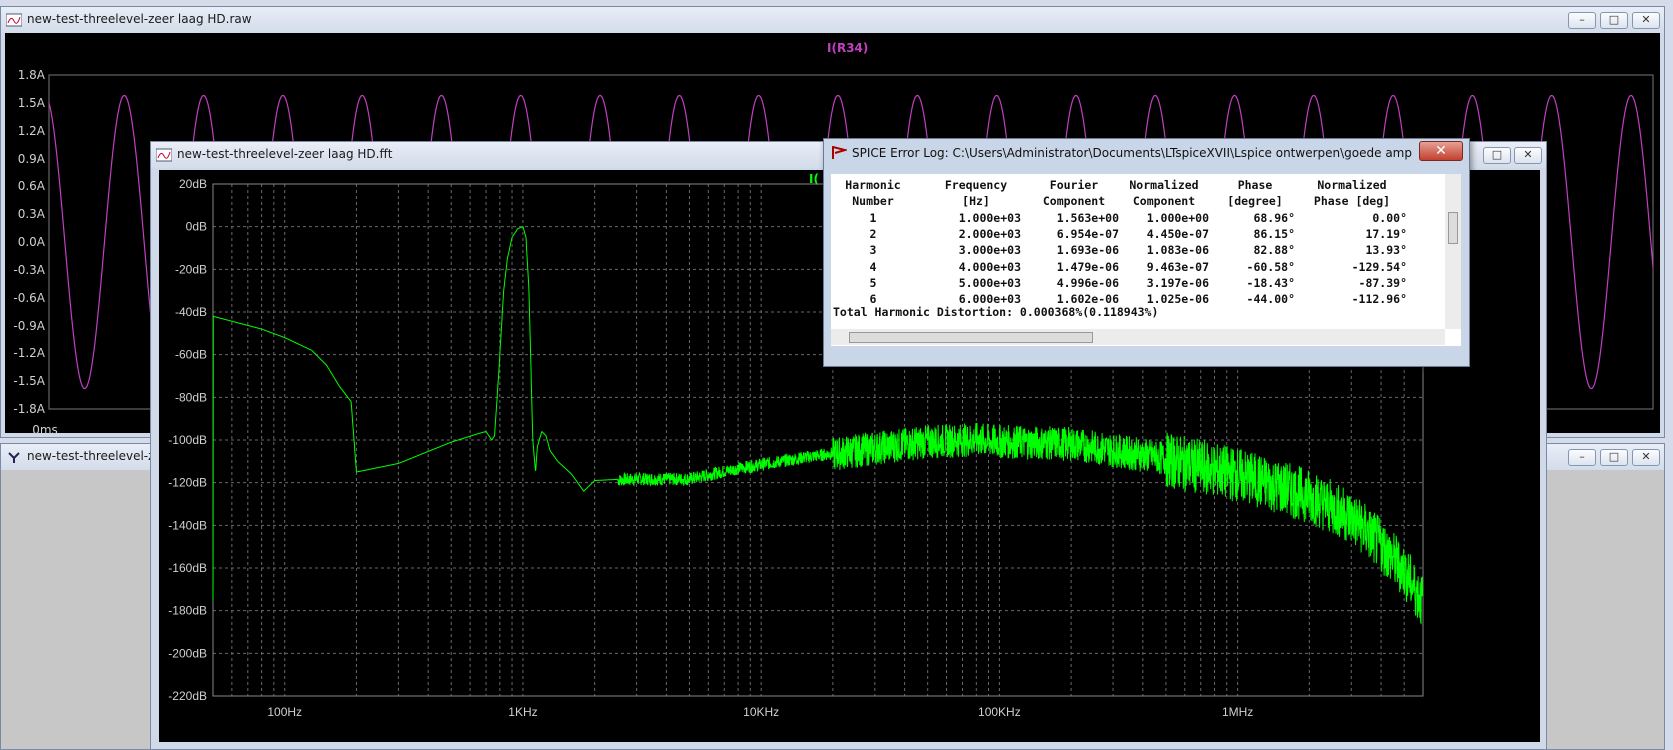  I want to click on horizontal-scroll-thumb, so click(971, 337).